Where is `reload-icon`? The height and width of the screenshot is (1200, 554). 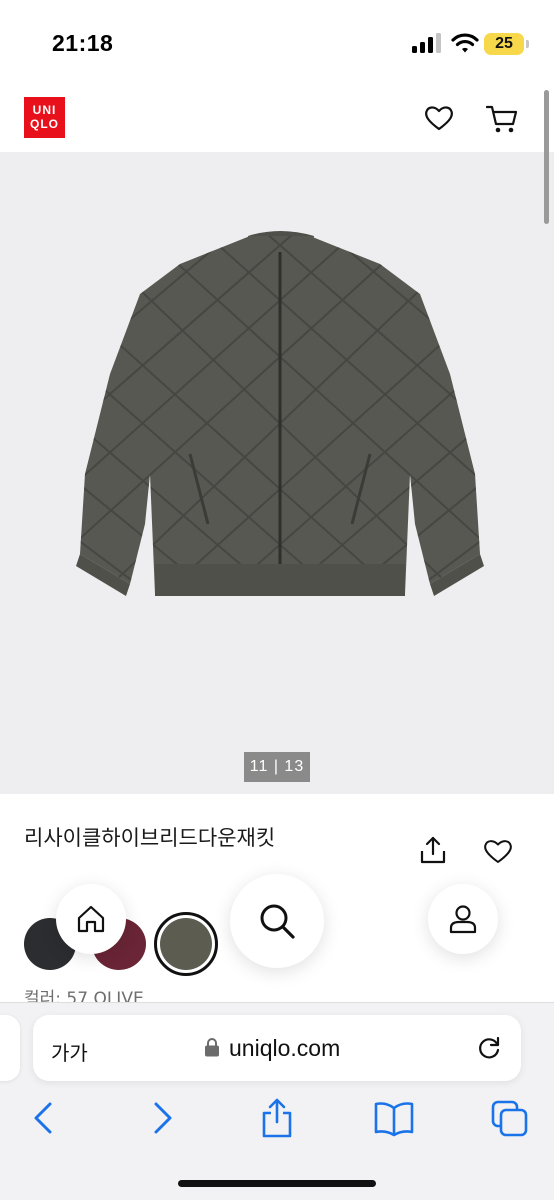
reload-icon is located at coordinates (489, 1048).